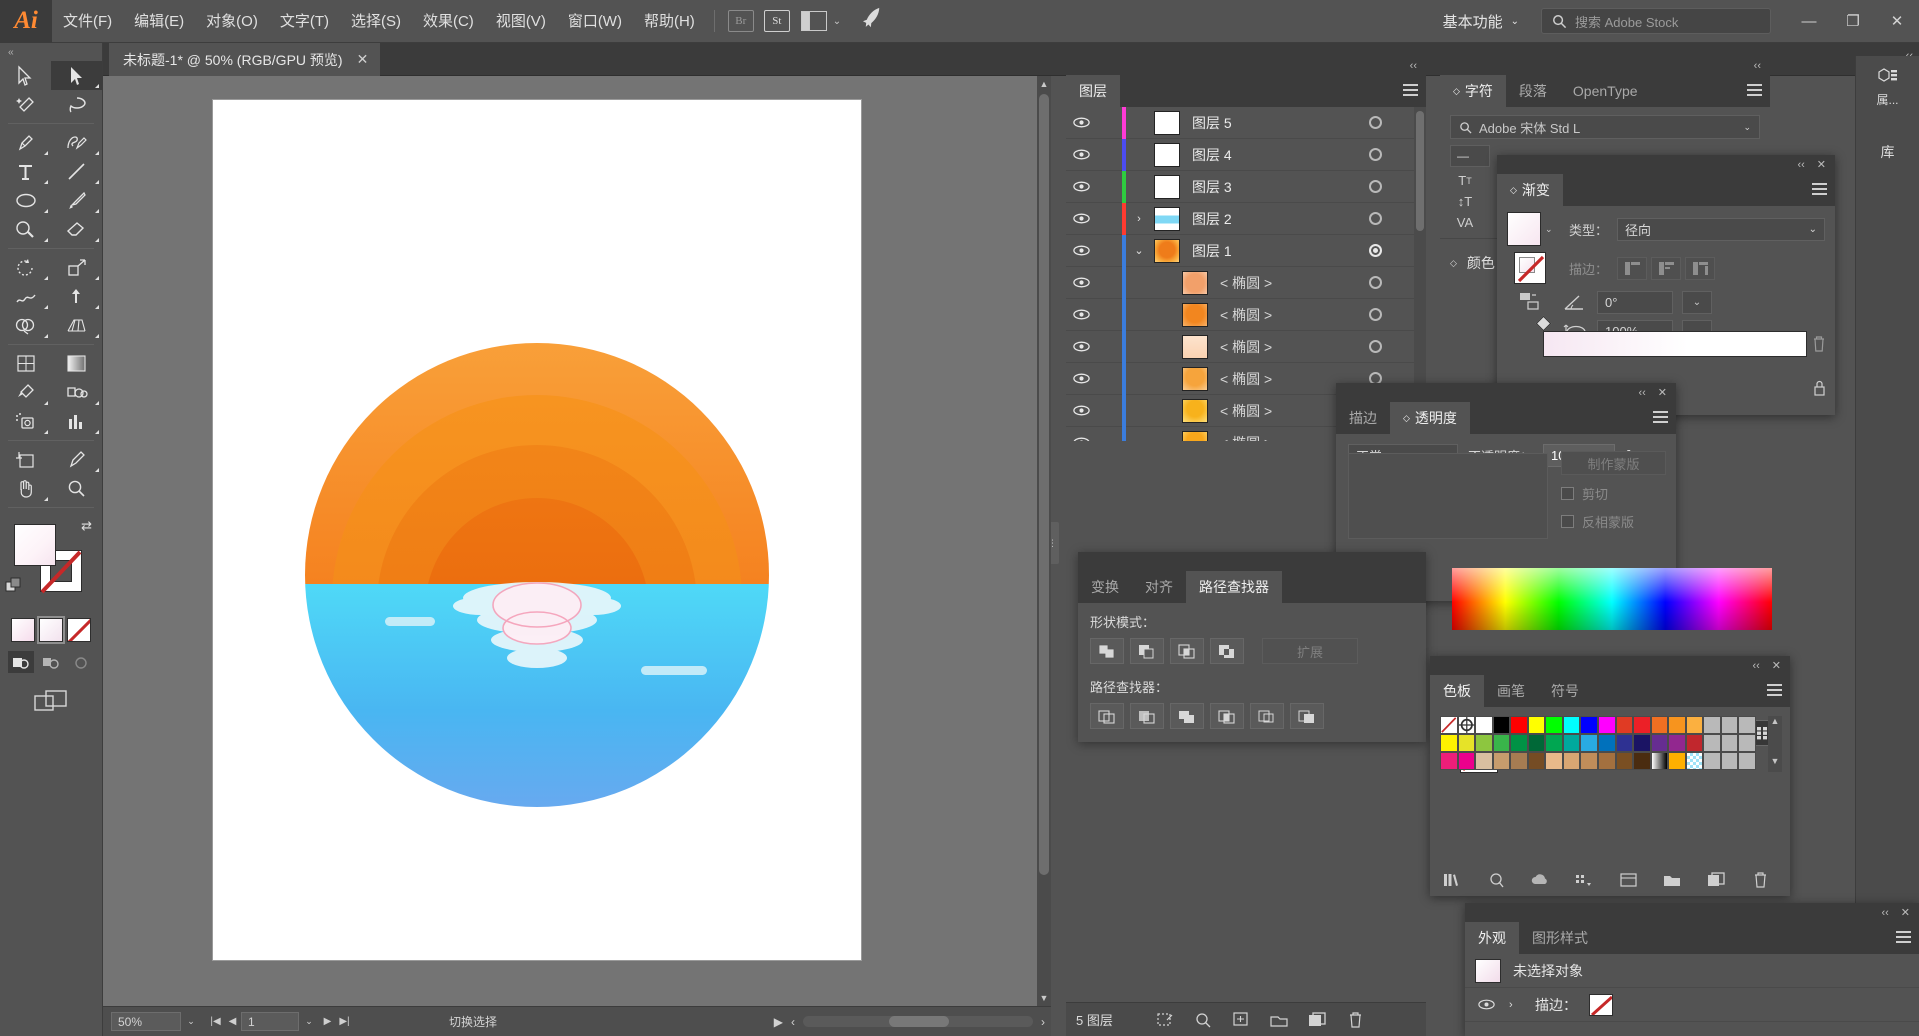  What do you see at coordinates (191, 1021) in the screenshot?
I see `zoom-dropdown-icon: ⌄` at bounding box center [191, 1021].